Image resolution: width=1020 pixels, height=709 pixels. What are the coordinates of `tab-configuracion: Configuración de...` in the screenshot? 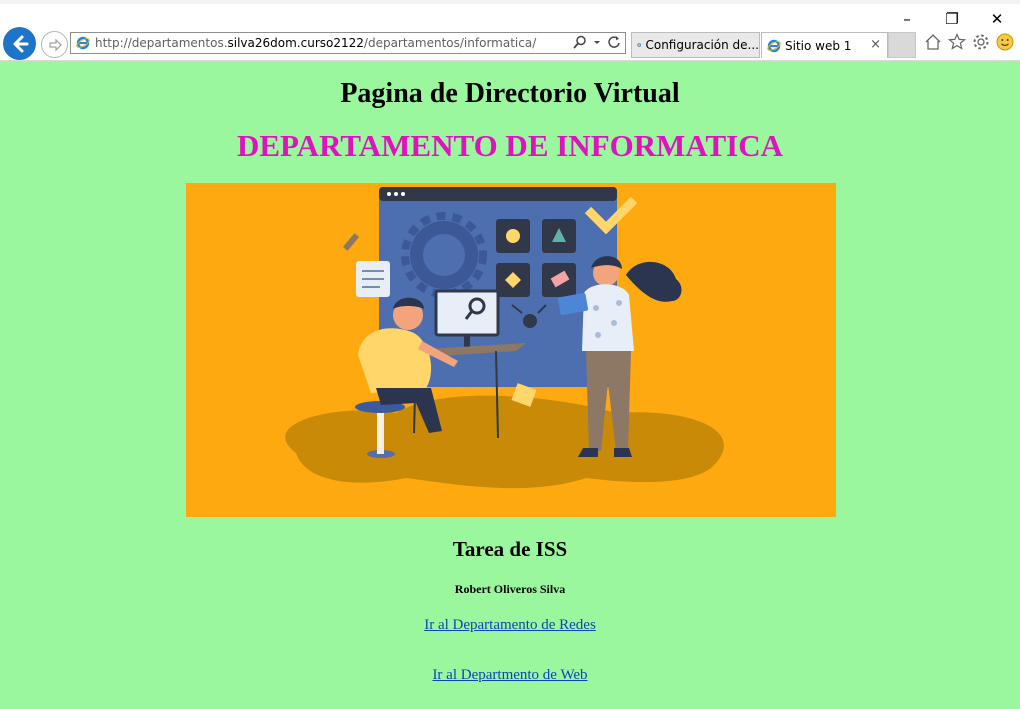 It's located at (695, 45).